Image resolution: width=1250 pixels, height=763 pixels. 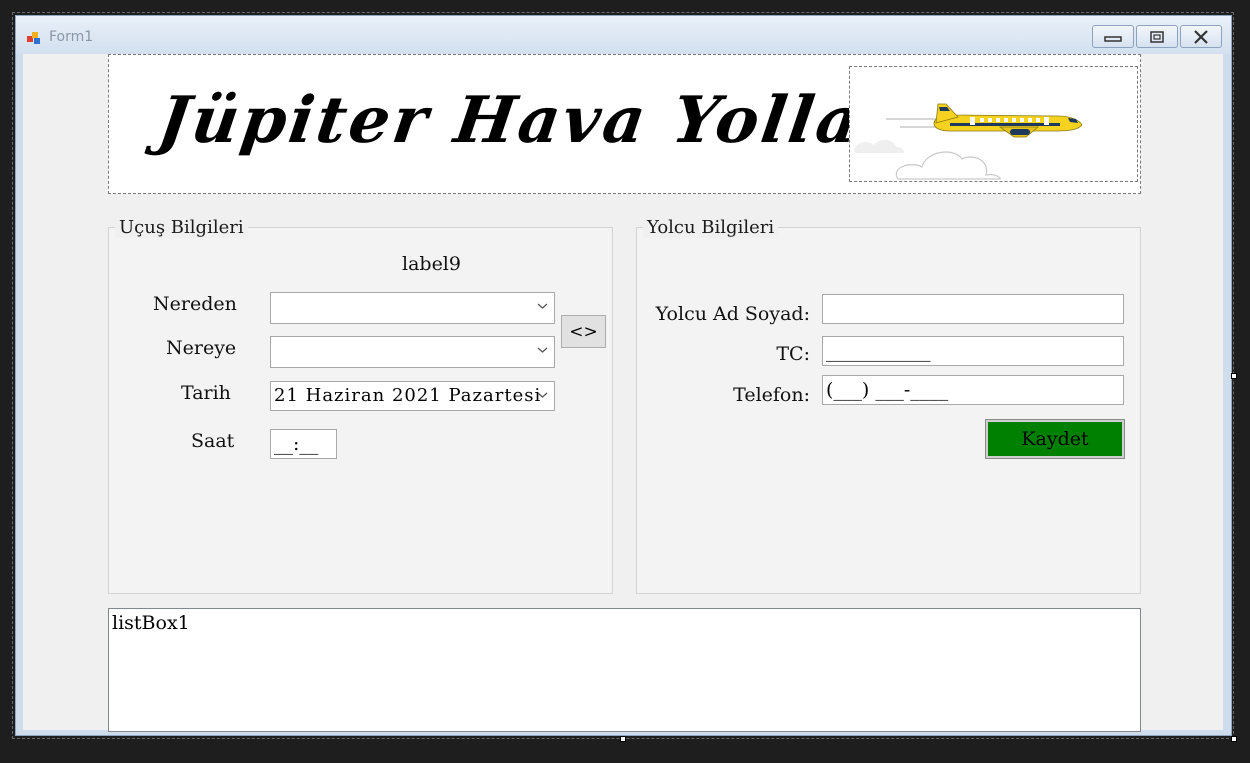 I want to click on name-label: Yolcu Ad Soyad:, so click(x=732, y=314).